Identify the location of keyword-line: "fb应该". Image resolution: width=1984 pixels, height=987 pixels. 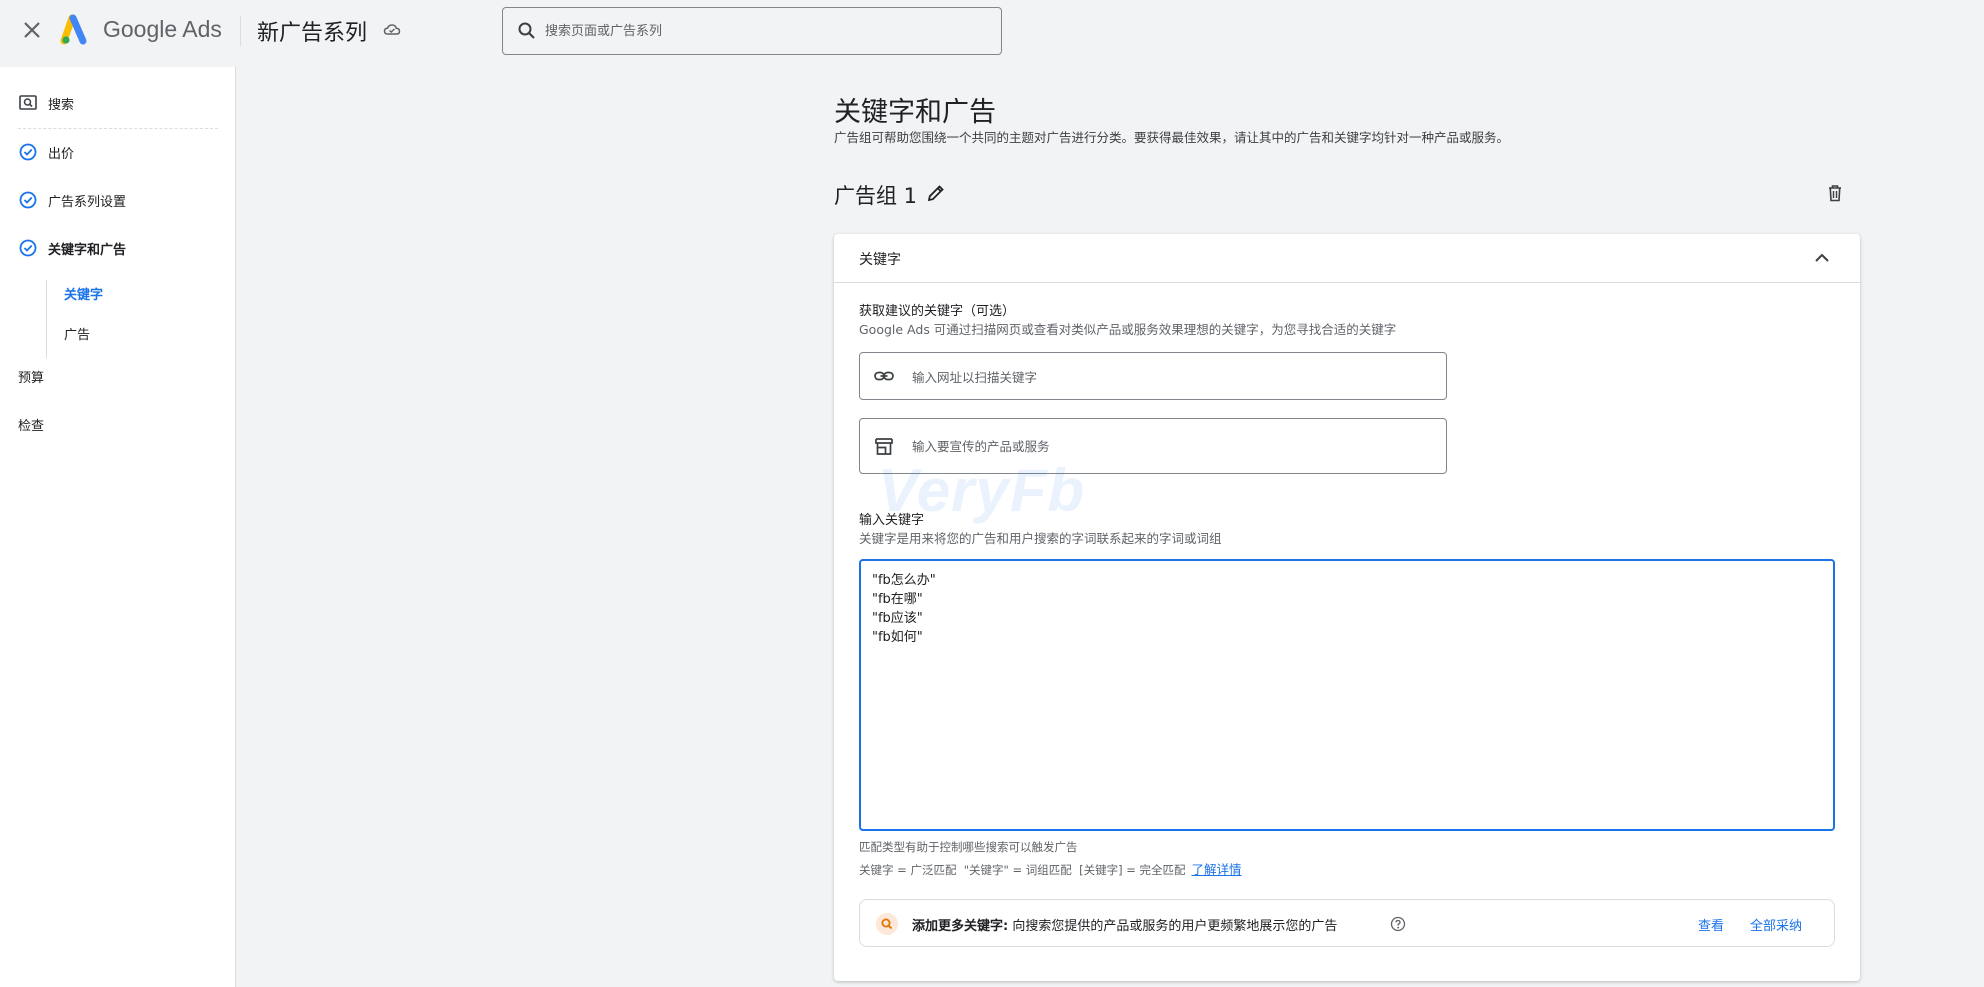
(897, 618).